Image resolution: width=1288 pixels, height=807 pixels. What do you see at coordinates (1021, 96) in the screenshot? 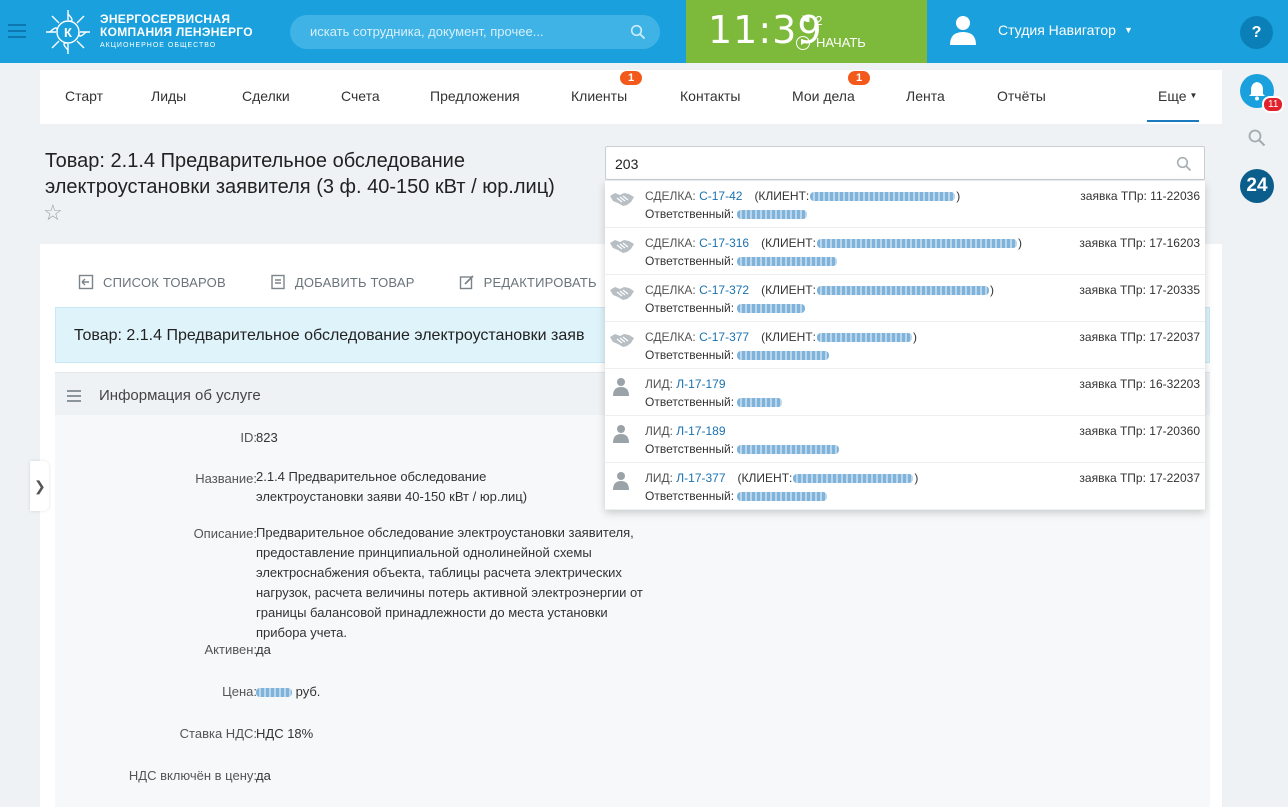
I see `nav-item-reports: Отчёты` at bounding box center [1021, 96].